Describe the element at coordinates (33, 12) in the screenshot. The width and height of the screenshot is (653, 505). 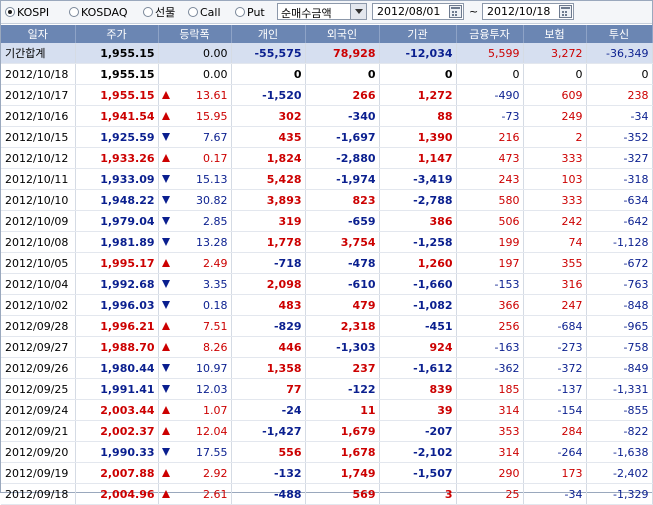
I see `radio-label: KOSPI` at that location.